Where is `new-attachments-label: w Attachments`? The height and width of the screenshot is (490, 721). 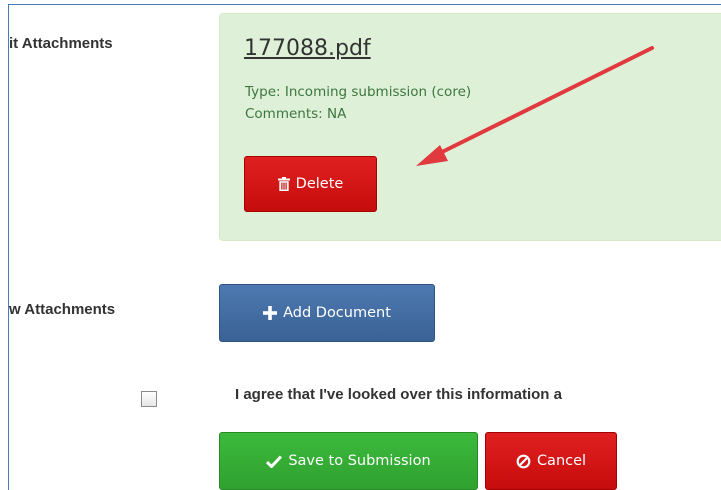
new-attachments-label: w Attachments is located at coordinates (62, 309).